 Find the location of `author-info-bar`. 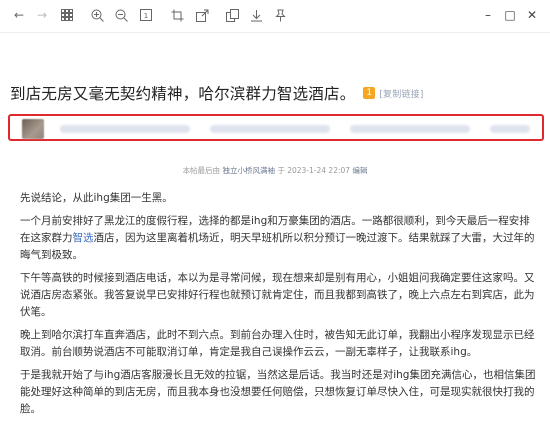

author-info-bar is located at coordinates (276, 127).